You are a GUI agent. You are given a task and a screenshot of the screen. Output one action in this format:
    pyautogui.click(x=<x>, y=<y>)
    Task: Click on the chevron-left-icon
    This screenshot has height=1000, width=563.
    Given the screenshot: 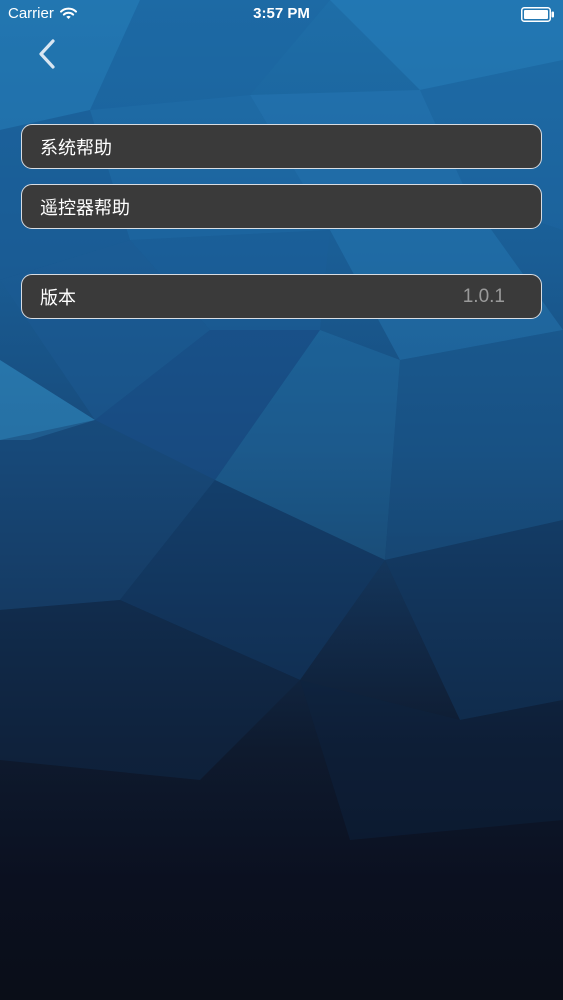 What is the action you would take?
    pyautogui.click(x=47, y=54)
    